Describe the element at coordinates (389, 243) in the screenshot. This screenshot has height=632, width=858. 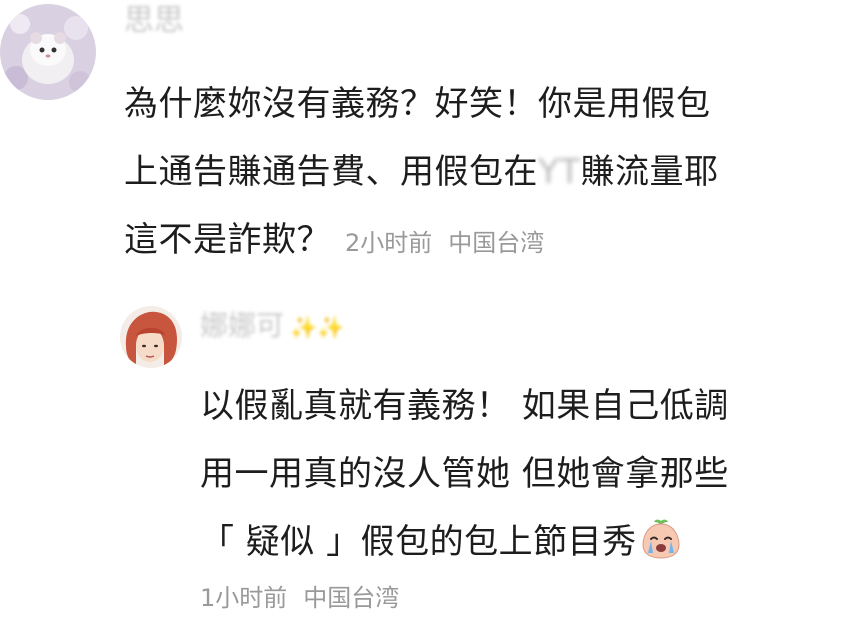
I see `comment-time: 2小时前` at that location.